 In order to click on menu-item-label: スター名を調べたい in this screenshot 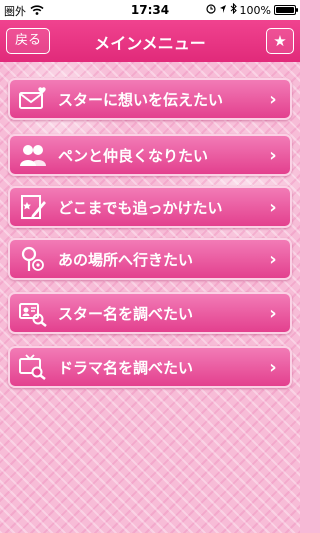, I will do `click(126, 313)`.